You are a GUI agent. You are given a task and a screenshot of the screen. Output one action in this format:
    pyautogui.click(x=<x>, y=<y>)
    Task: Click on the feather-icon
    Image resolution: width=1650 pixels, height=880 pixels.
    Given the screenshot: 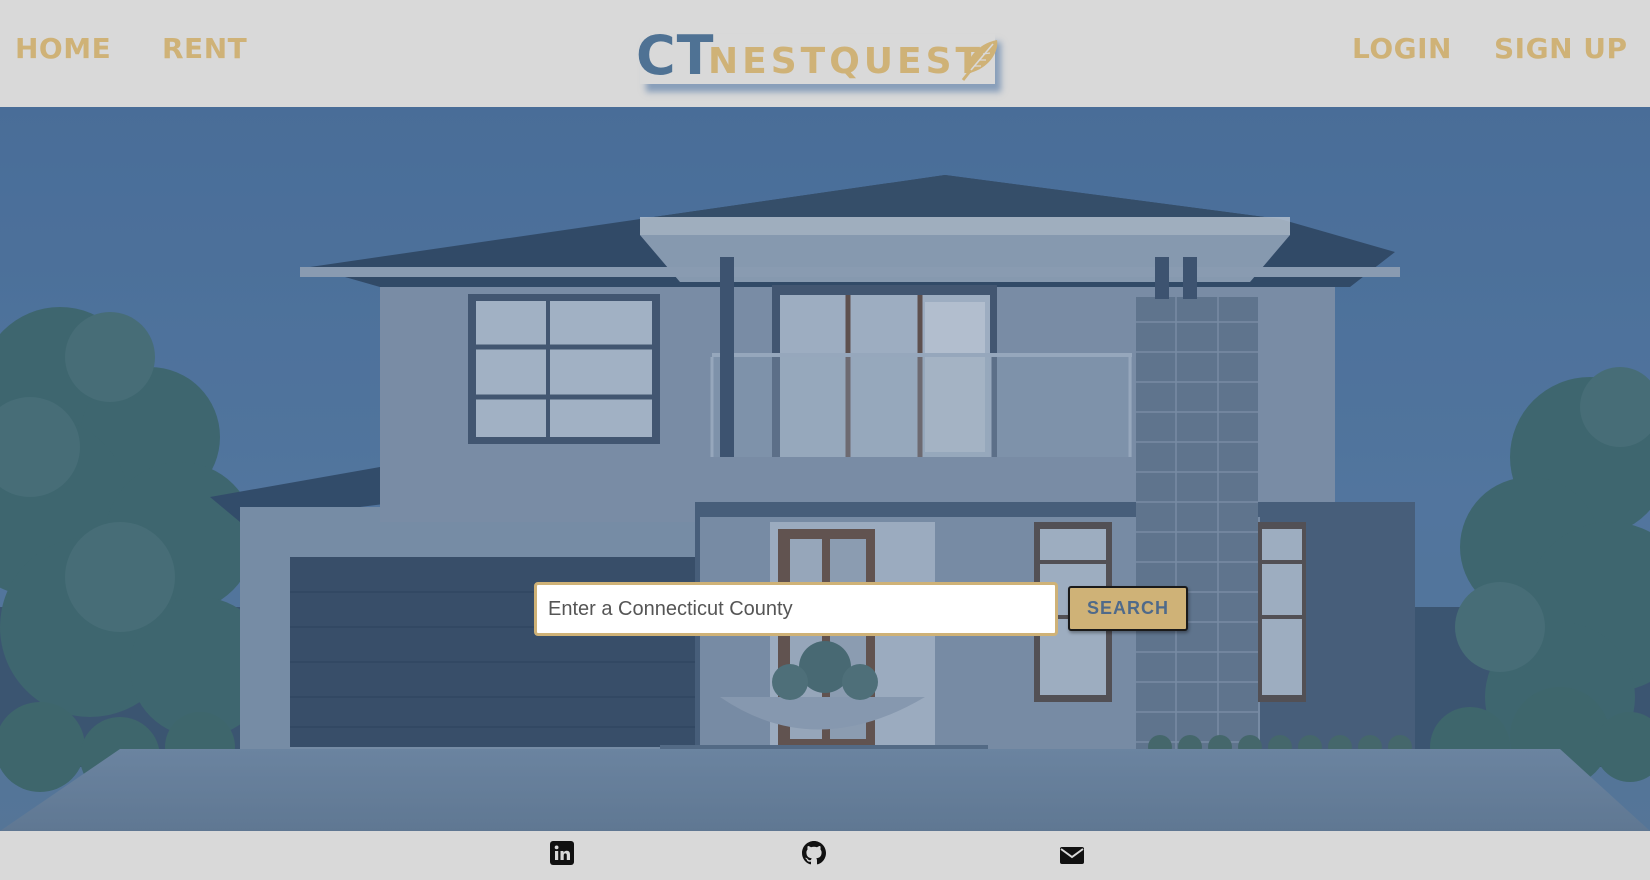 What is the action you would take?
    pyautogui.click(x=979, y=60)
    